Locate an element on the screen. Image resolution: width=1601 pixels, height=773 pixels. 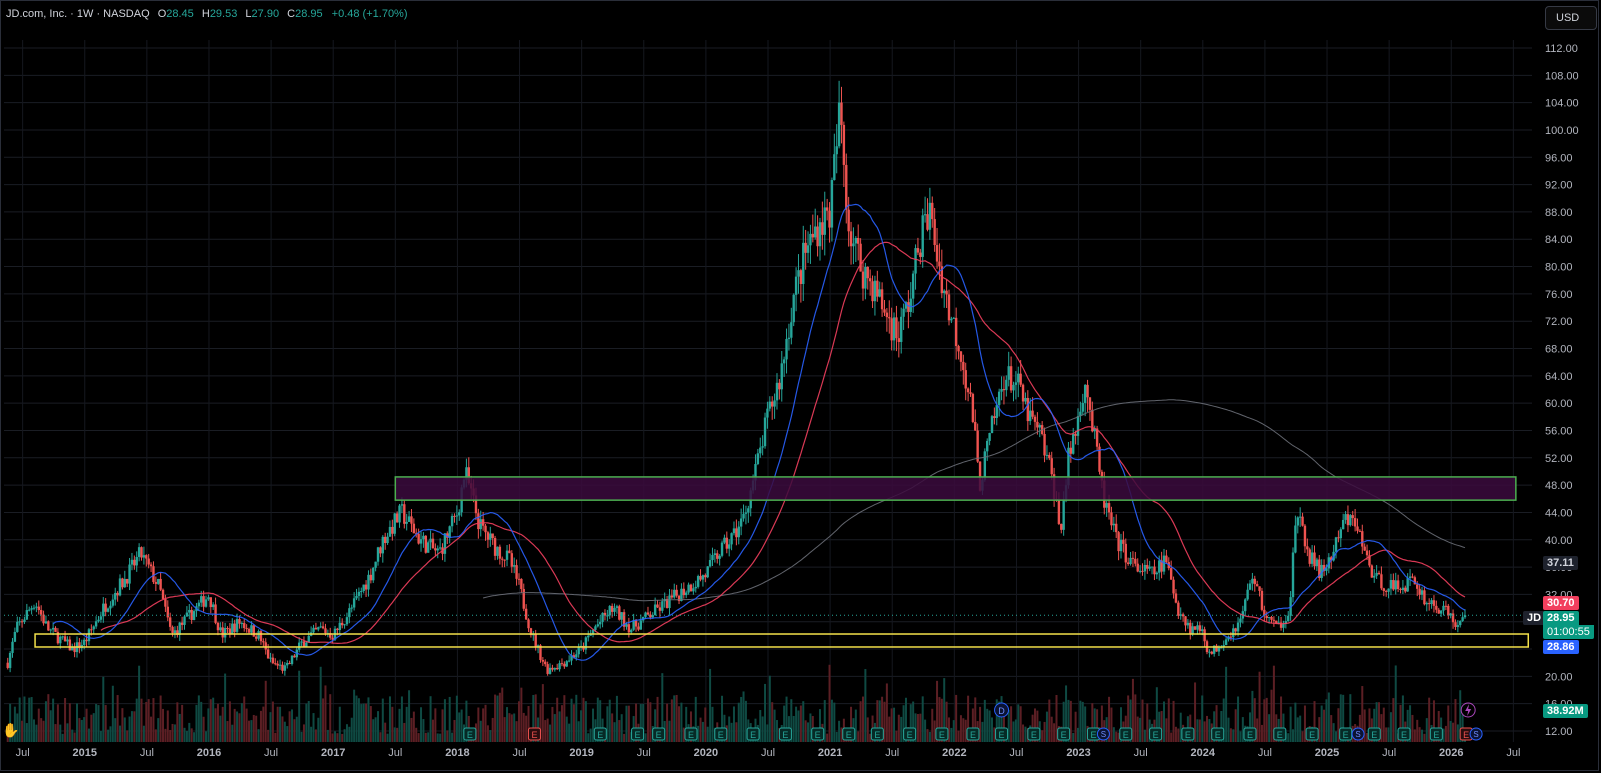
x-tick-label: 2017 is located at coordinates (333, 753).